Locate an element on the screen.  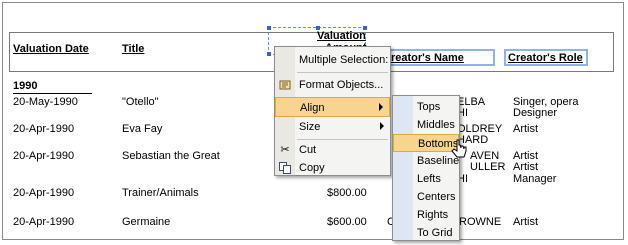
column-header-creators-name: reator's Name is located at coordinates (427, 58).